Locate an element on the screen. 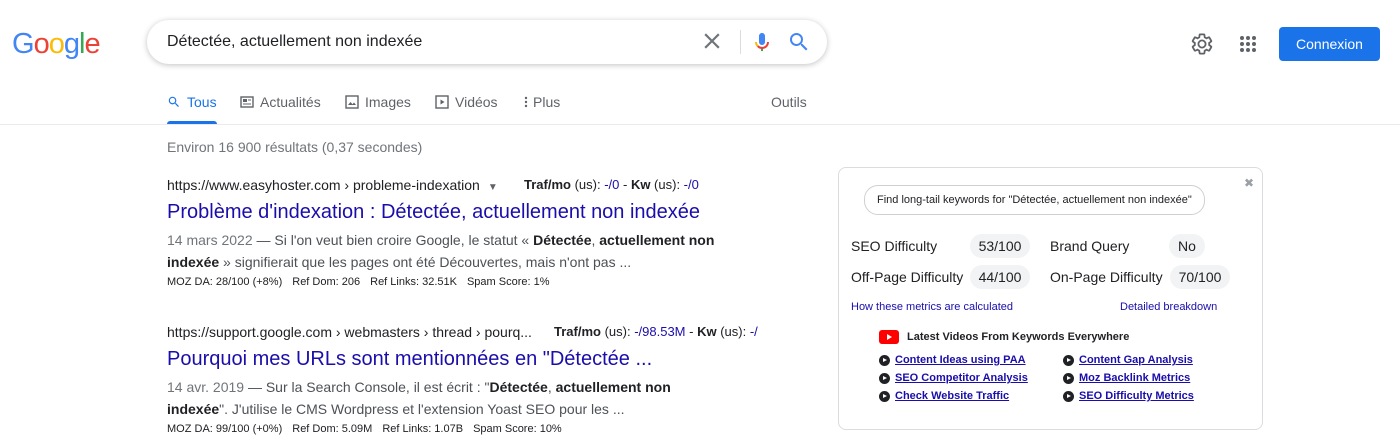 This screenshot has height=443, width=1400. google-logo: Google is located at coordinates (56, 44).